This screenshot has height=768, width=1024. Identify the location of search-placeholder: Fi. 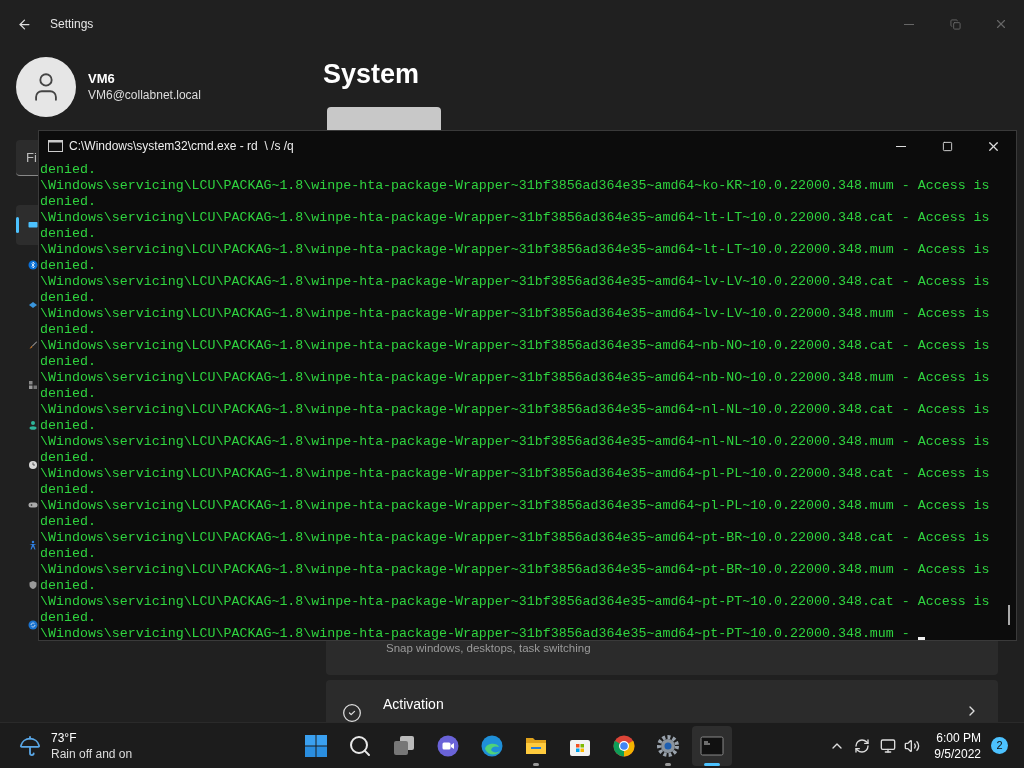
(31, 157).